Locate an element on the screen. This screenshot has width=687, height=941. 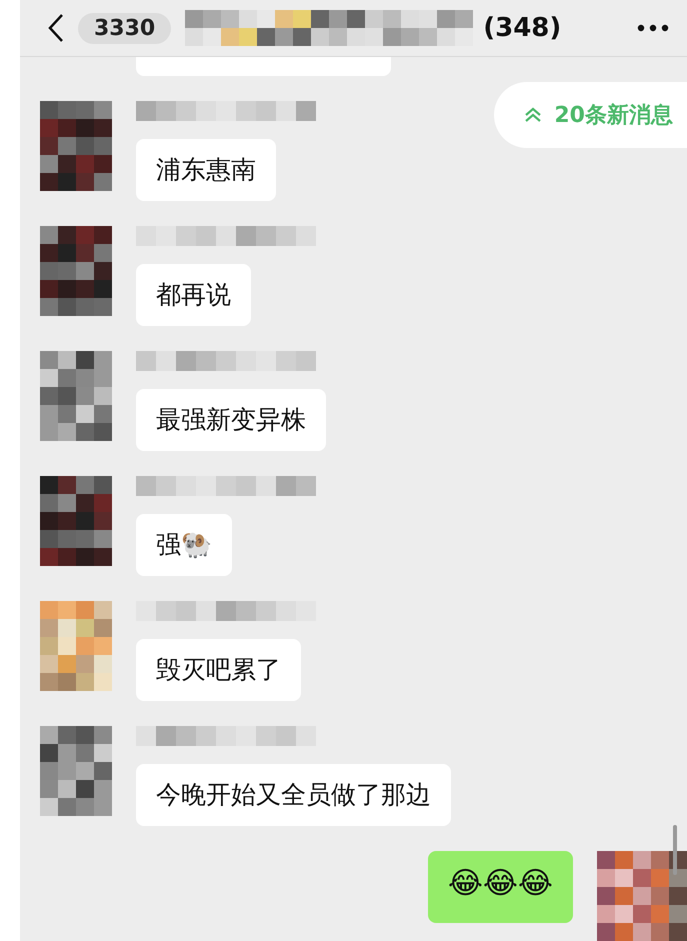
message-bubble: 最强新变异株 is located at coordinates (231, 420).